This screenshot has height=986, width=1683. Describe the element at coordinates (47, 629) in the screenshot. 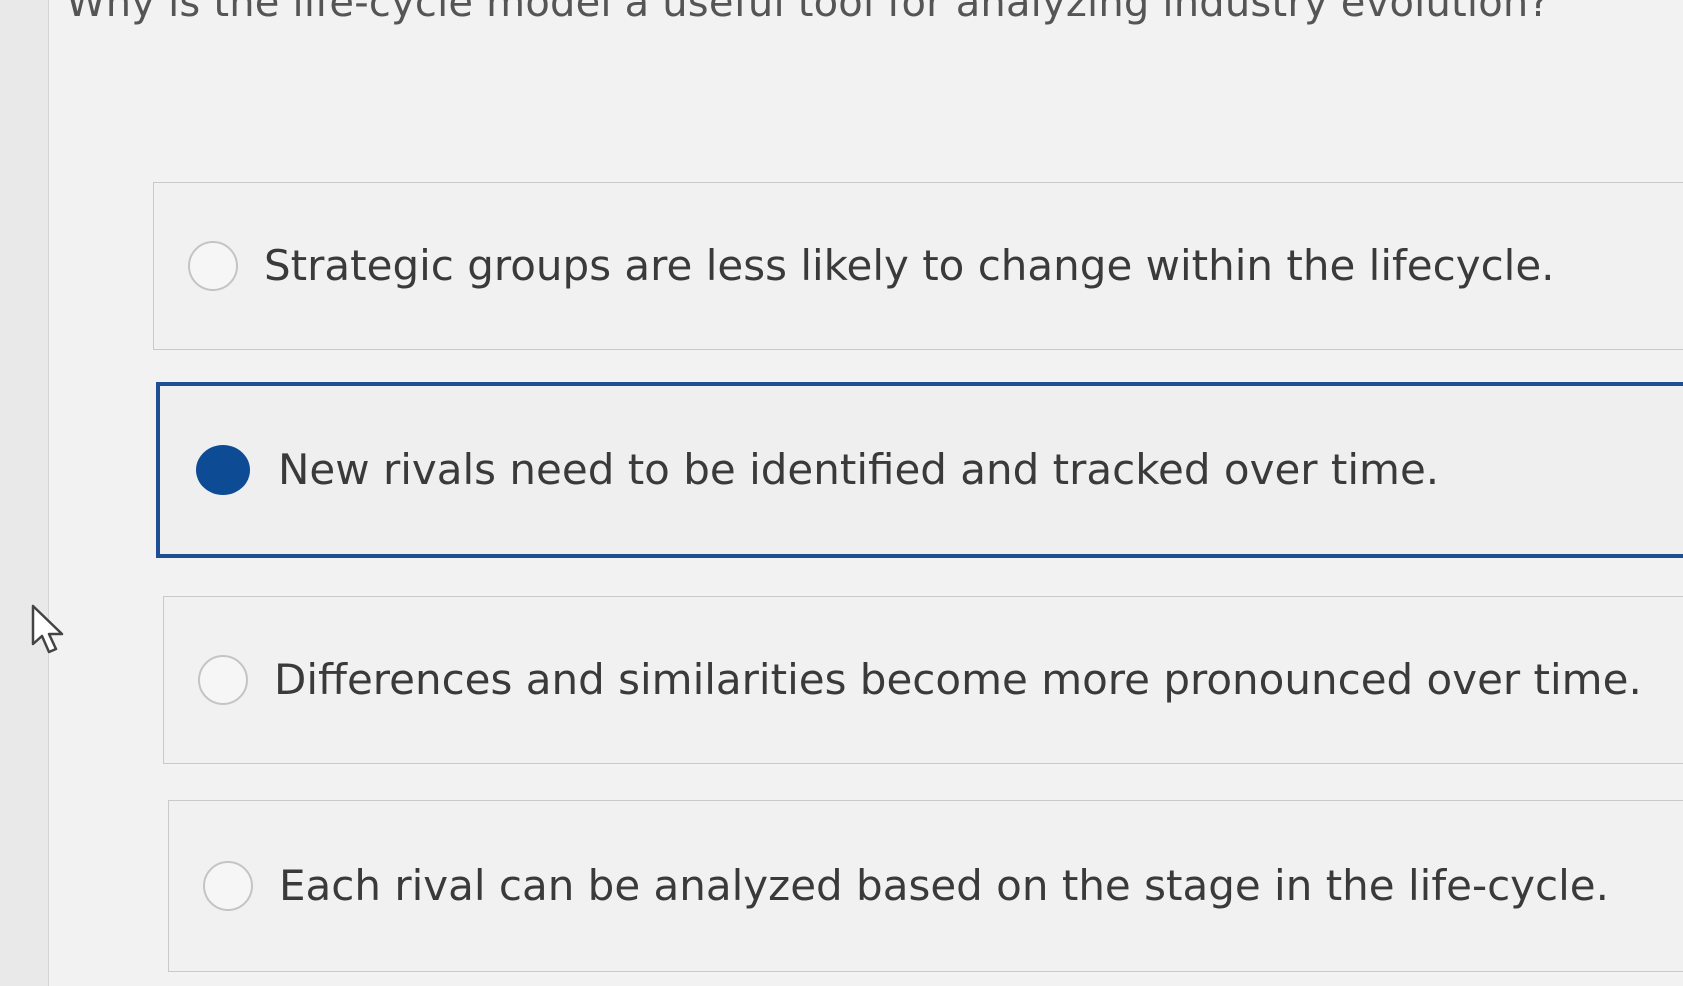

I see `mouse-pointer-icon` at that location.